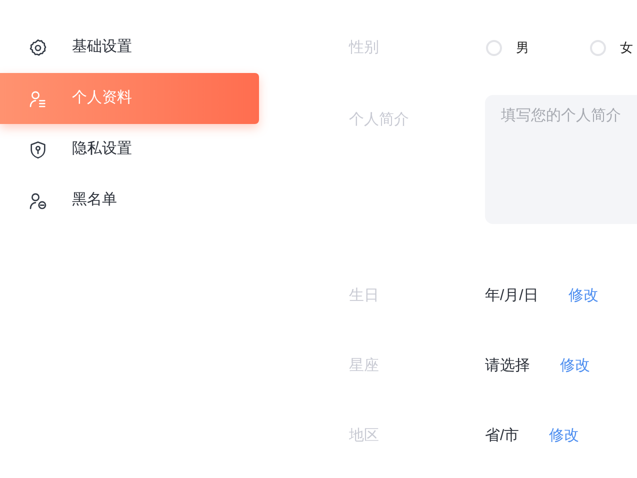 The image size is (637, 478). What do you see at coordinates (537, 48) in the screenshot?
I see `radio-option: 男` at bounding box center [537, 48].